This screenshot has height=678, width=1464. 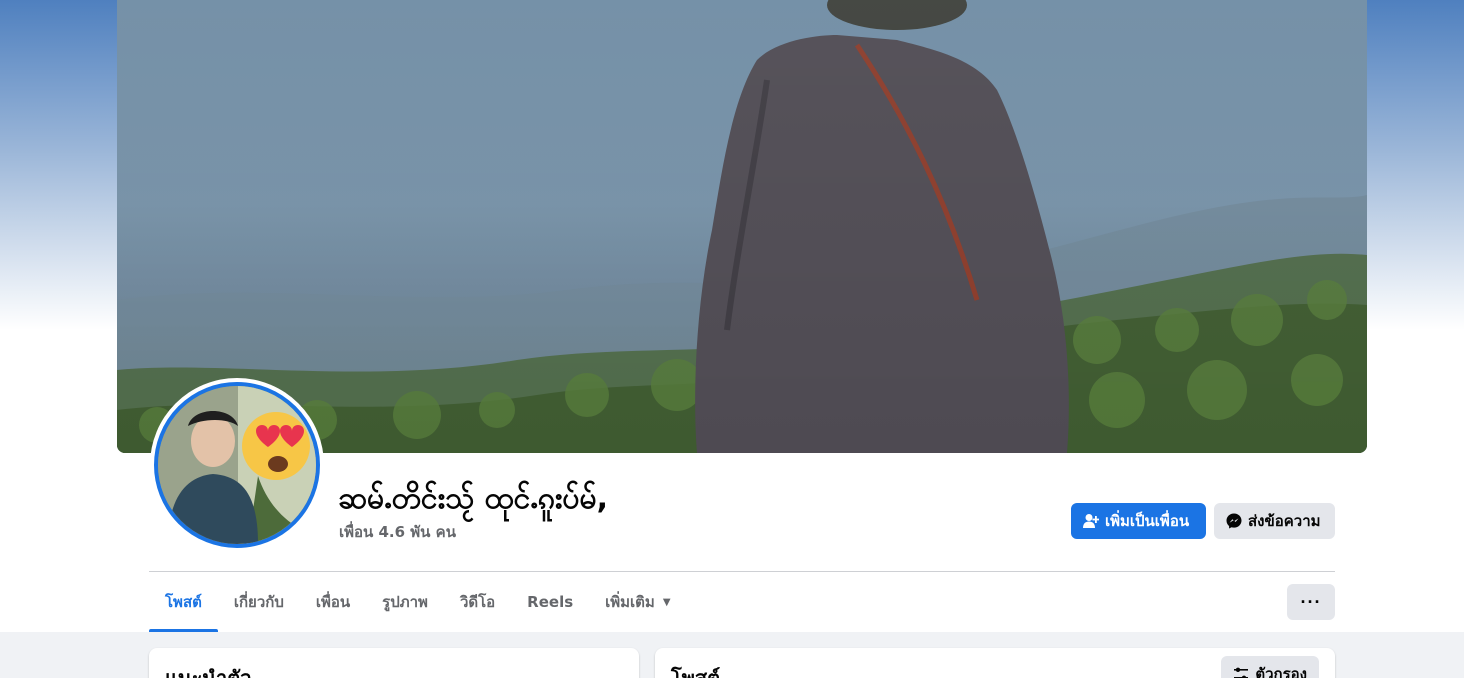 What do you see at coordinates (1234, 521) in the screenshot?
I see `messenger-icon` at bounding box center [1234, 521].